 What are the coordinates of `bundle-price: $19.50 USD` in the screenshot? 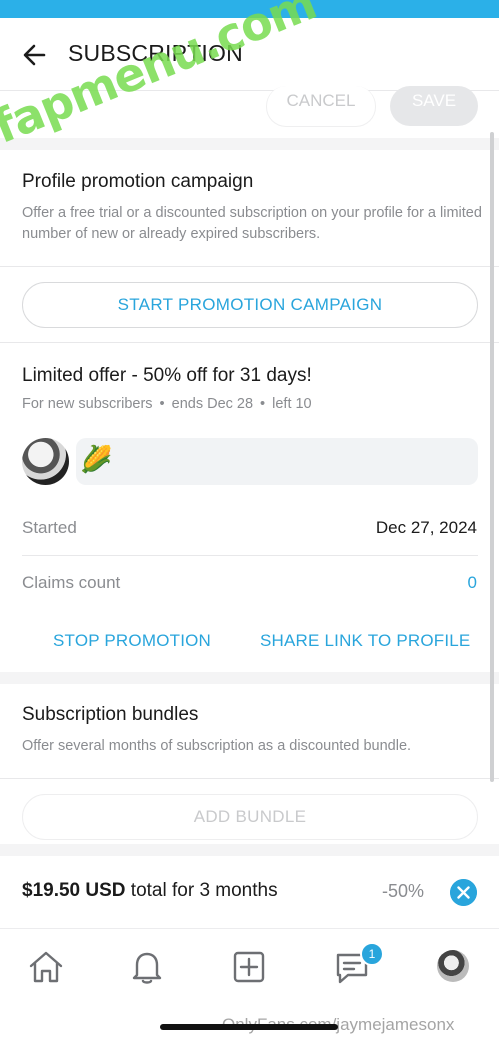 It's located at (74, 890).